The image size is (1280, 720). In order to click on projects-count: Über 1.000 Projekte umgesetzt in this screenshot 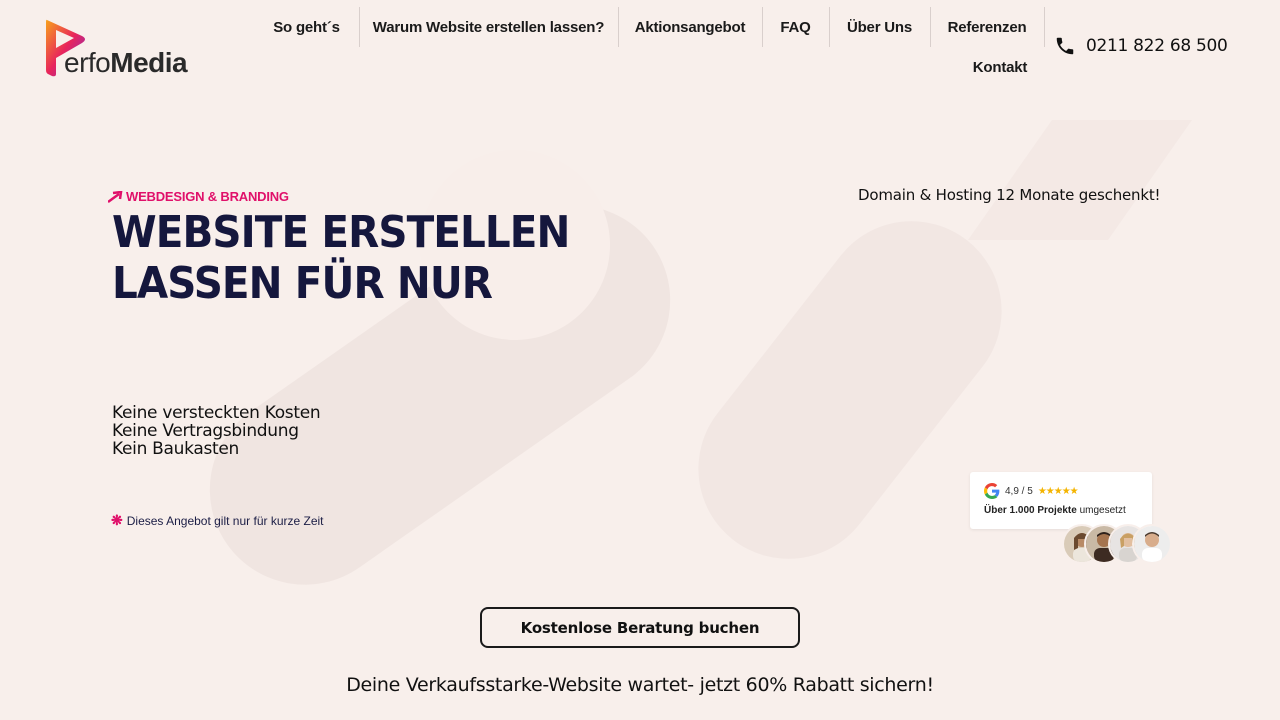, I will do `click(1055, 510)`.